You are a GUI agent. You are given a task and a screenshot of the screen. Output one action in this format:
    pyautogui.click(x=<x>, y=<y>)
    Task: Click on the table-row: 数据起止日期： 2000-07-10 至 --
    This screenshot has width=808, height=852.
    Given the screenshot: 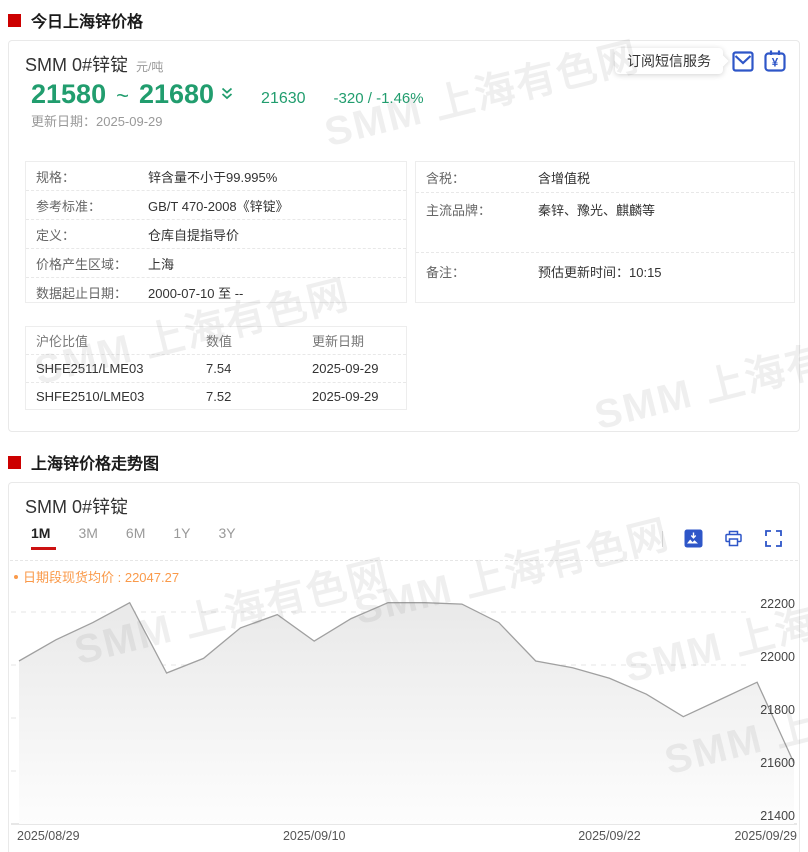 What is the action you would take?
    pyautogui.click(x=216, y=292)
    